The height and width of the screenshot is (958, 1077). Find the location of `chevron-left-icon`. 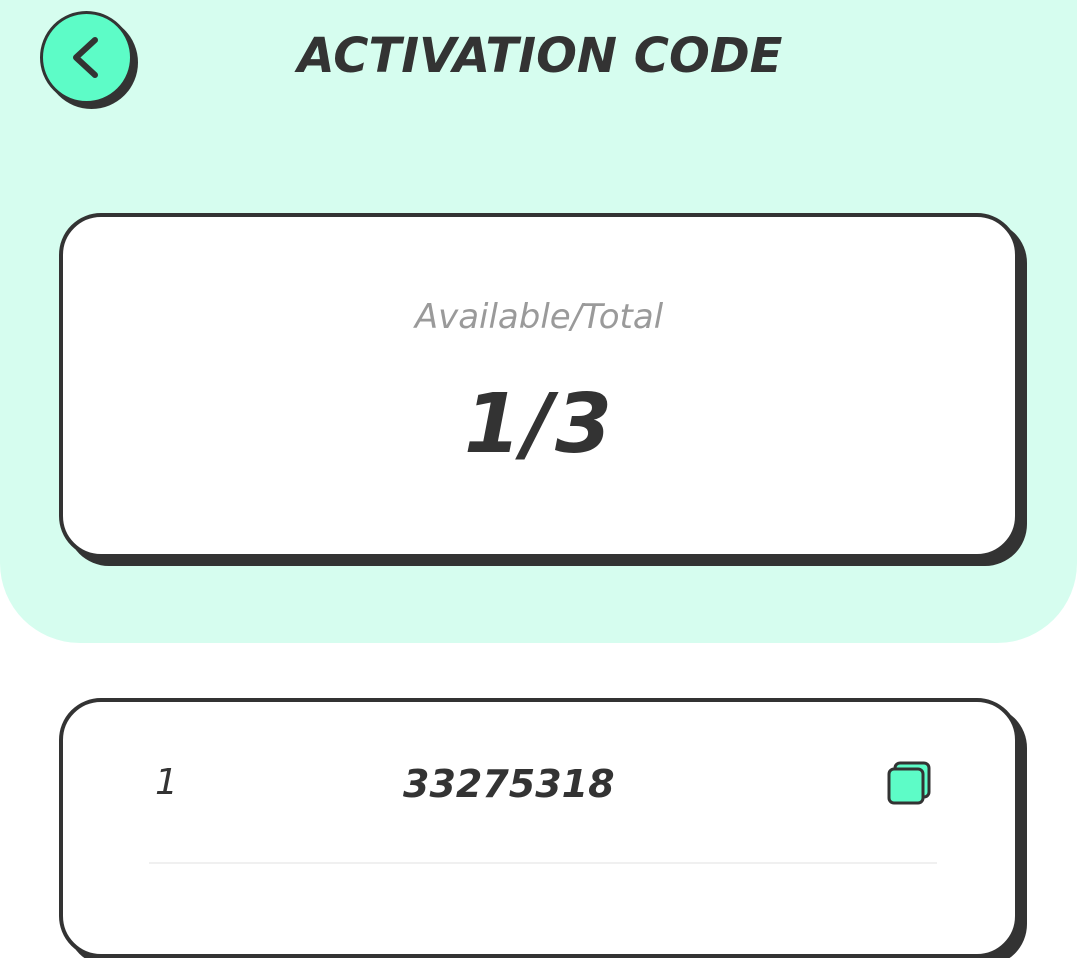

chevron-left-icon is located at coordinates (85, 57).